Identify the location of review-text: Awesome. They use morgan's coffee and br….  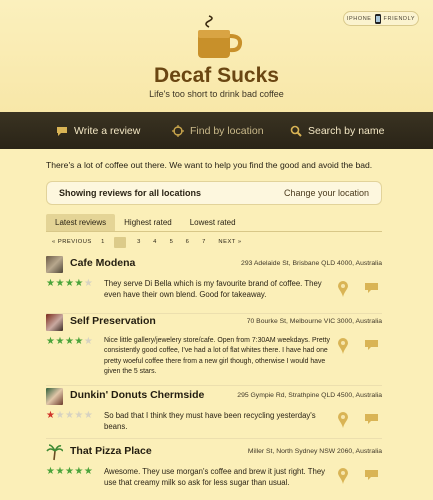
(215, 477).